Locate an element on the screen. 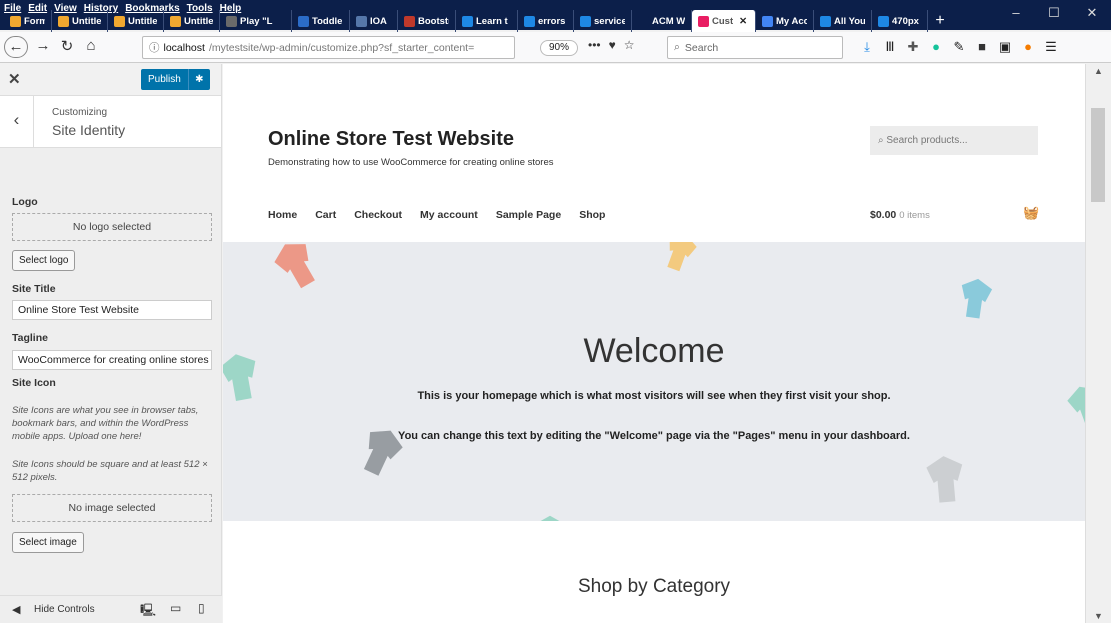 The height and width of the screenshot is (623, 1111). tablet-preview-icon: ▭ is located at coordinates (175, 608).